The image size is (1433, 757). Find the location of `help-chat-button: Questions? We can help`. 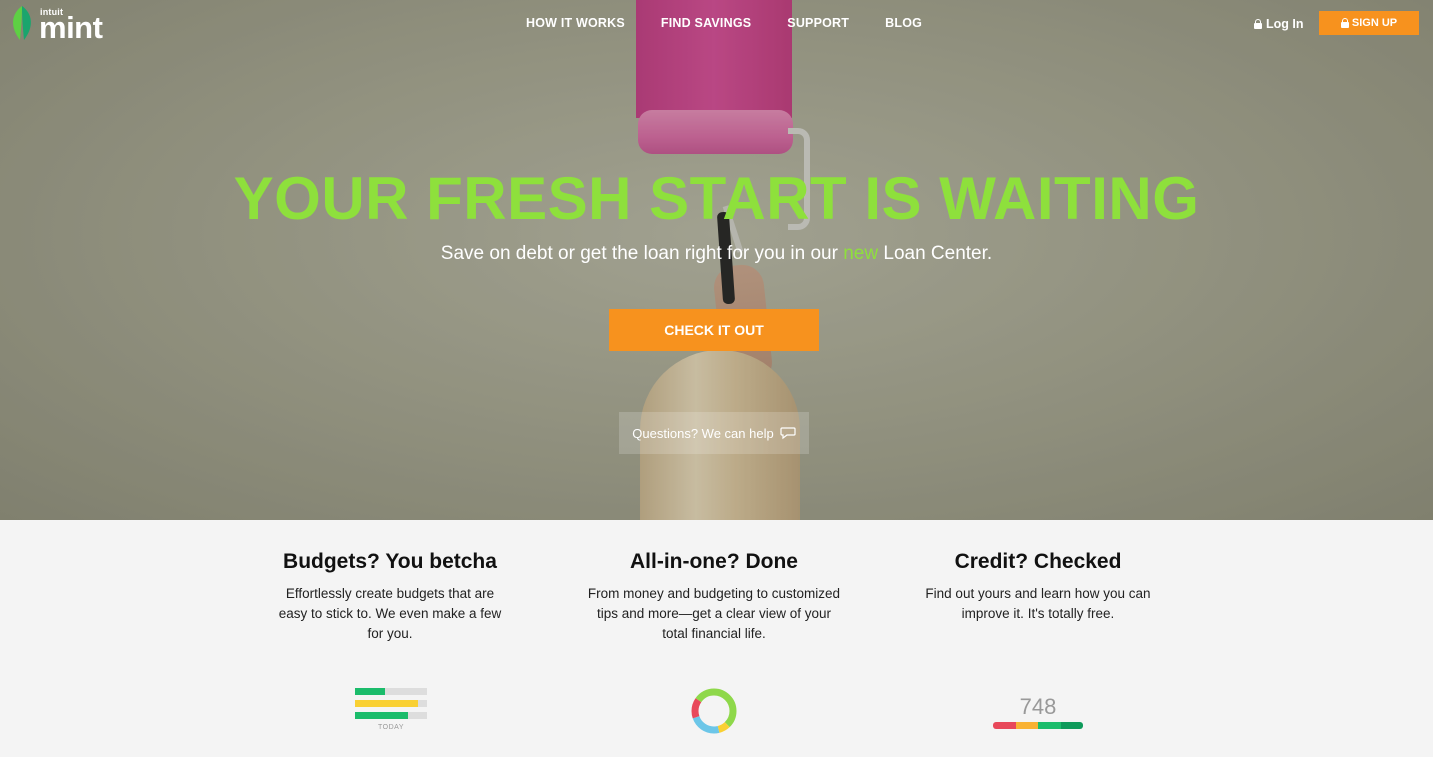

help-chat-button: Questions? We can help is located at coordinates (714, 433).